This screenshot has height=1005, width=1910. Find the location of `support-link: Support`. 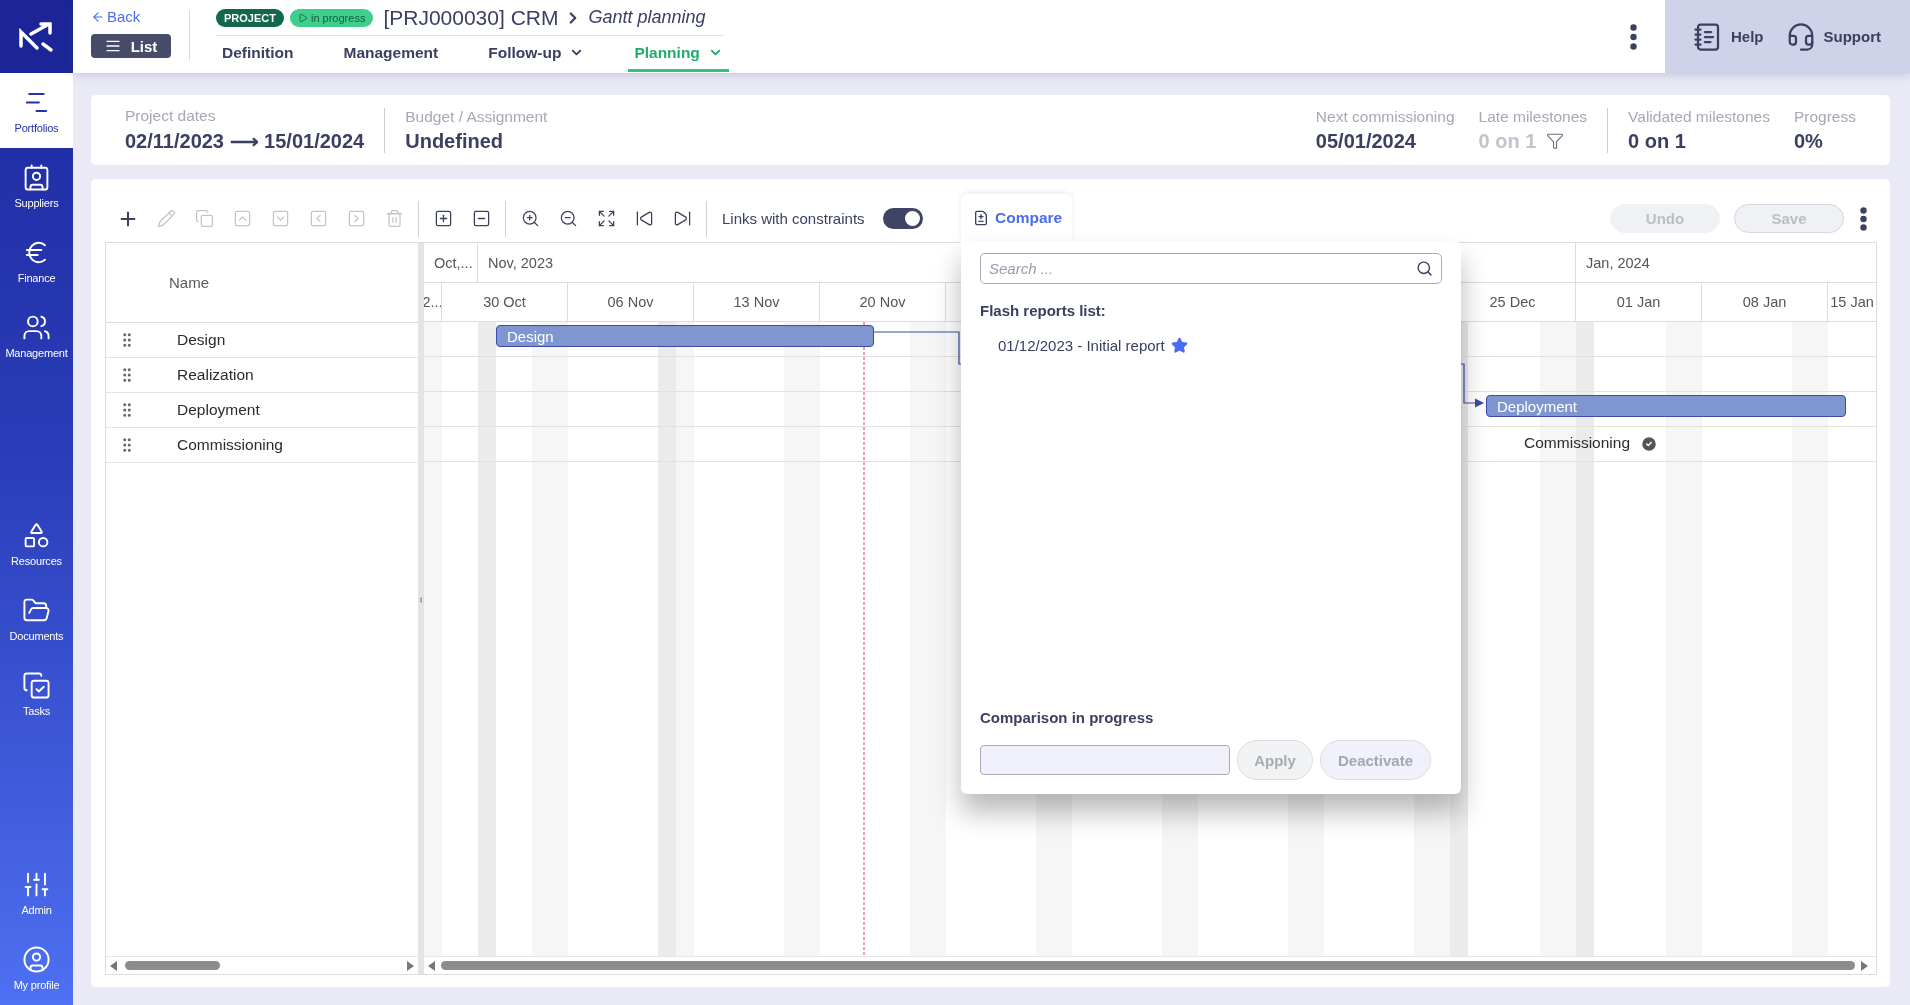

support-link: Support is located at coordinates (1833, 36).